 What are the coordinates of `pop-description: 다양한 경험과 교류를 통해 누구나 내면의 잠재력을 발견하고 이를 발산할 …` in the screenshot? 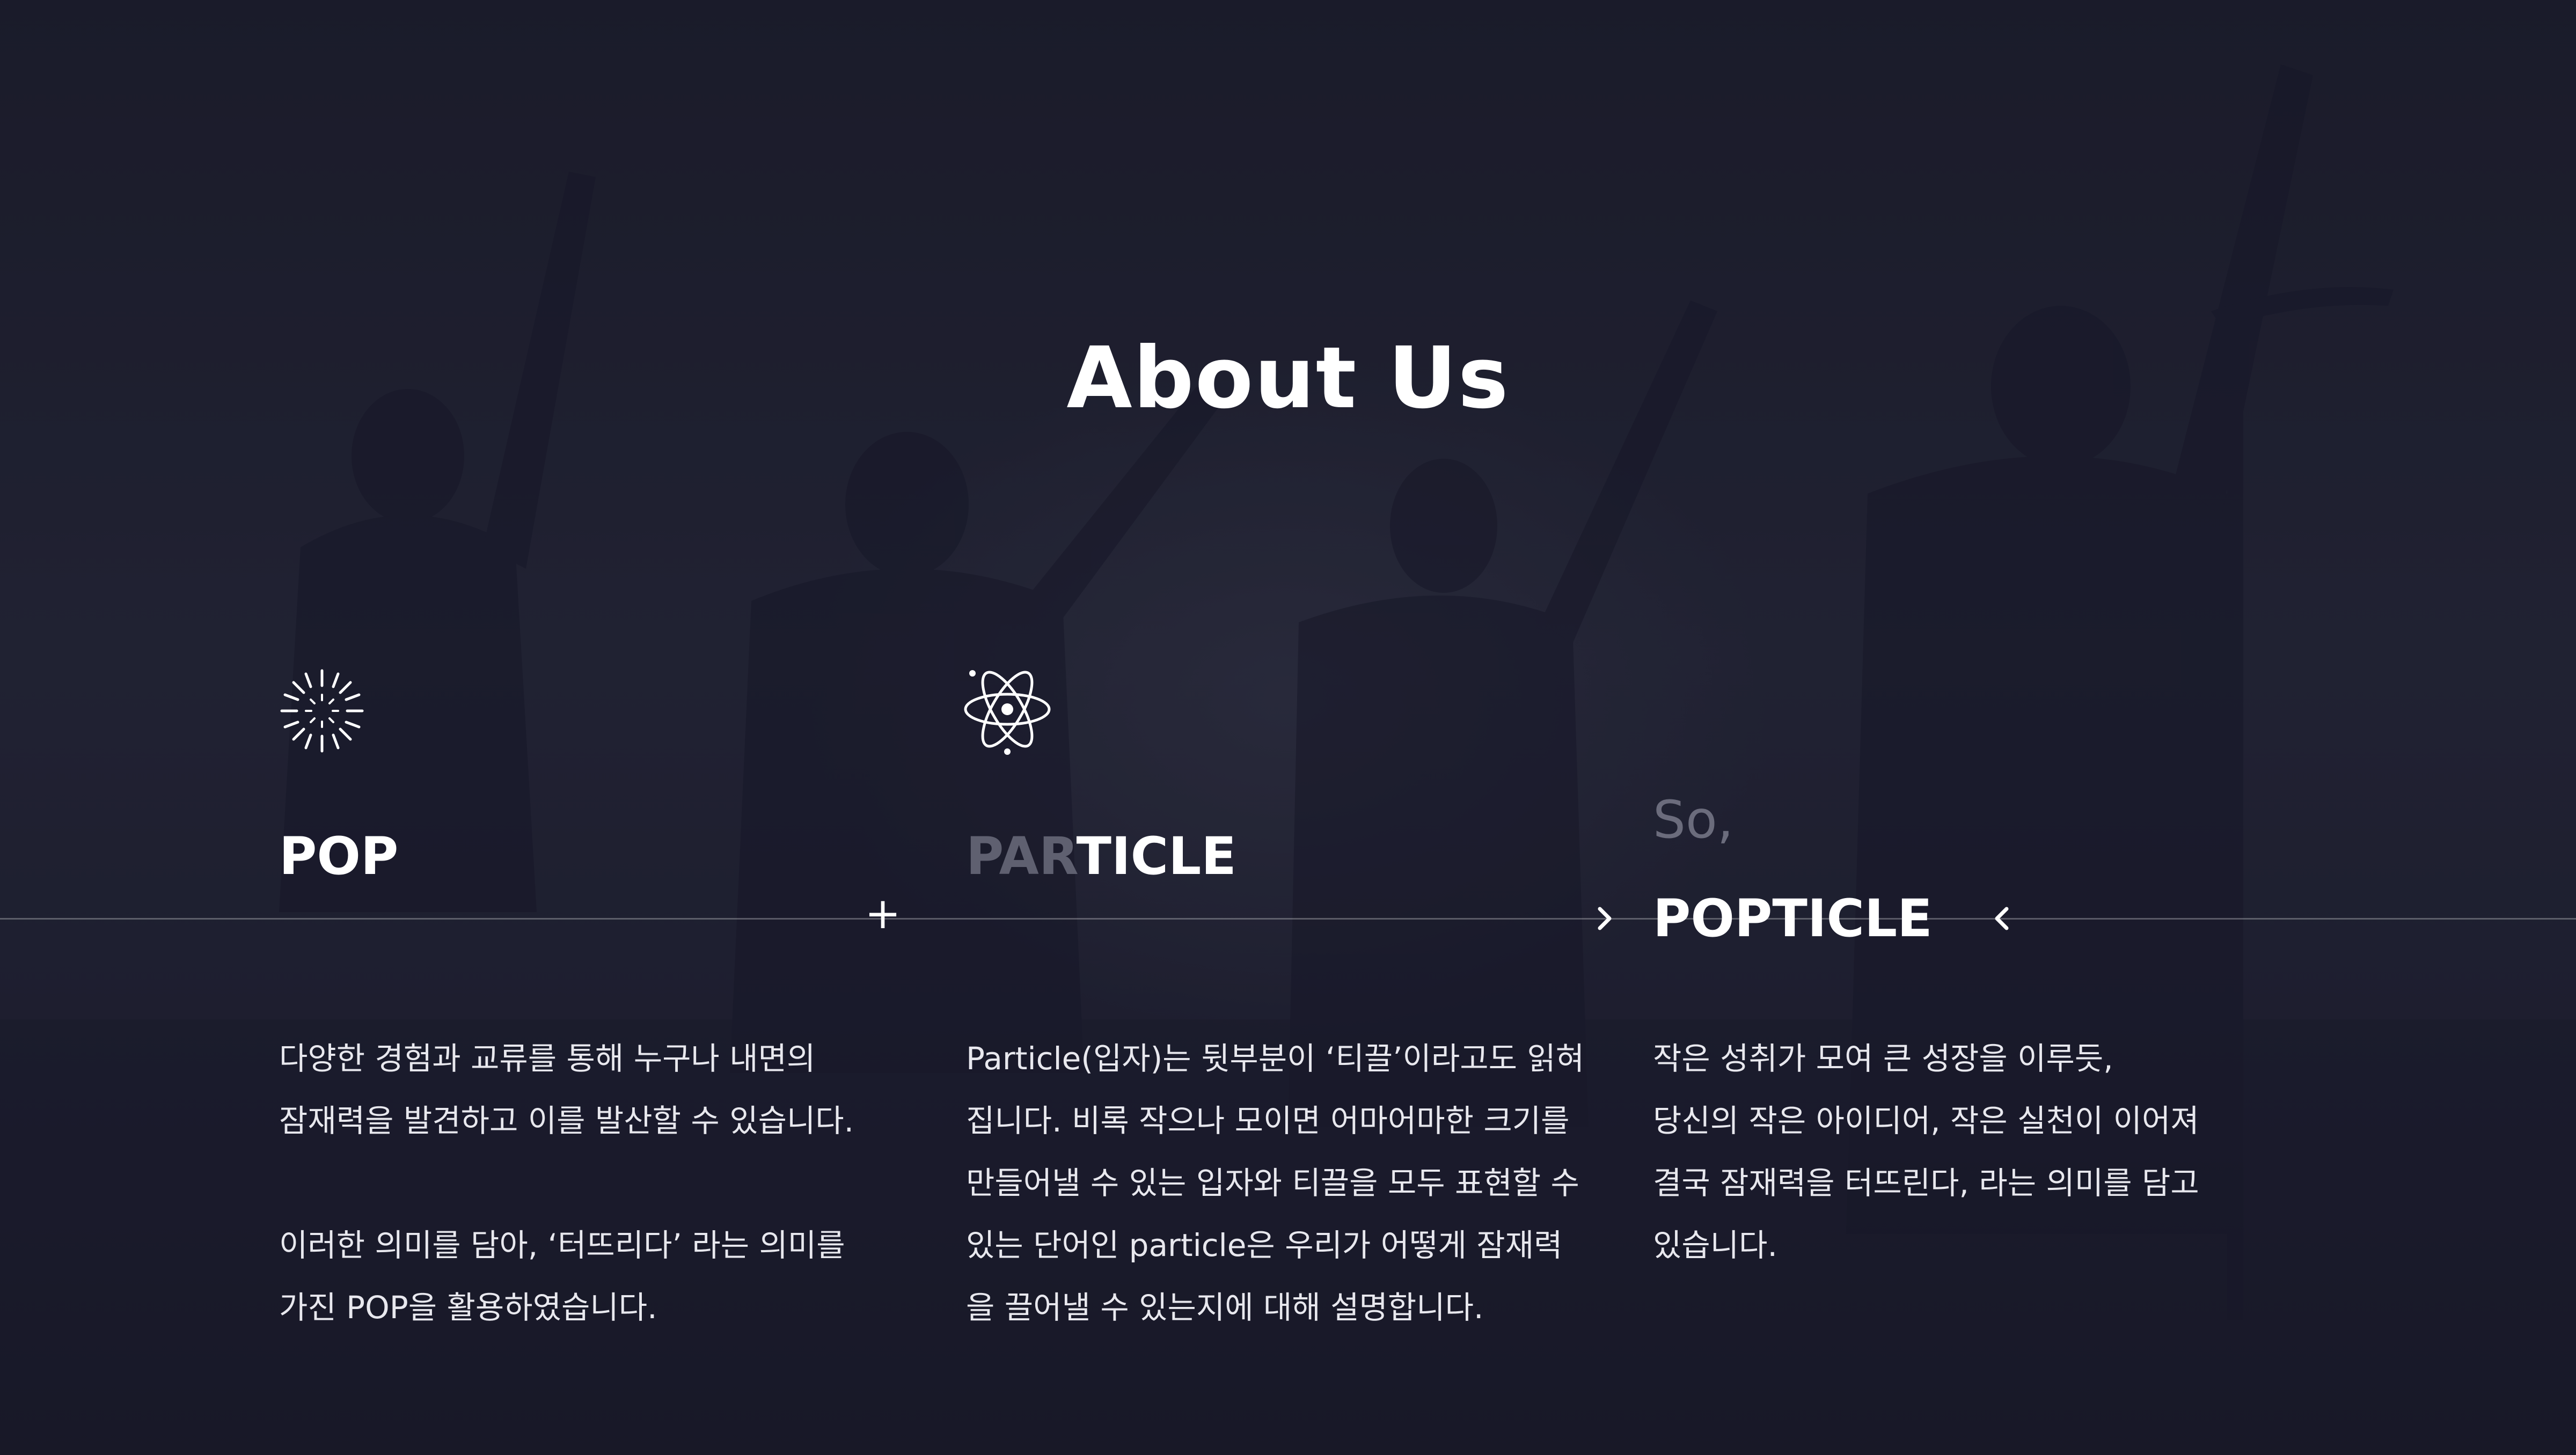 It's located at (566, 1183).